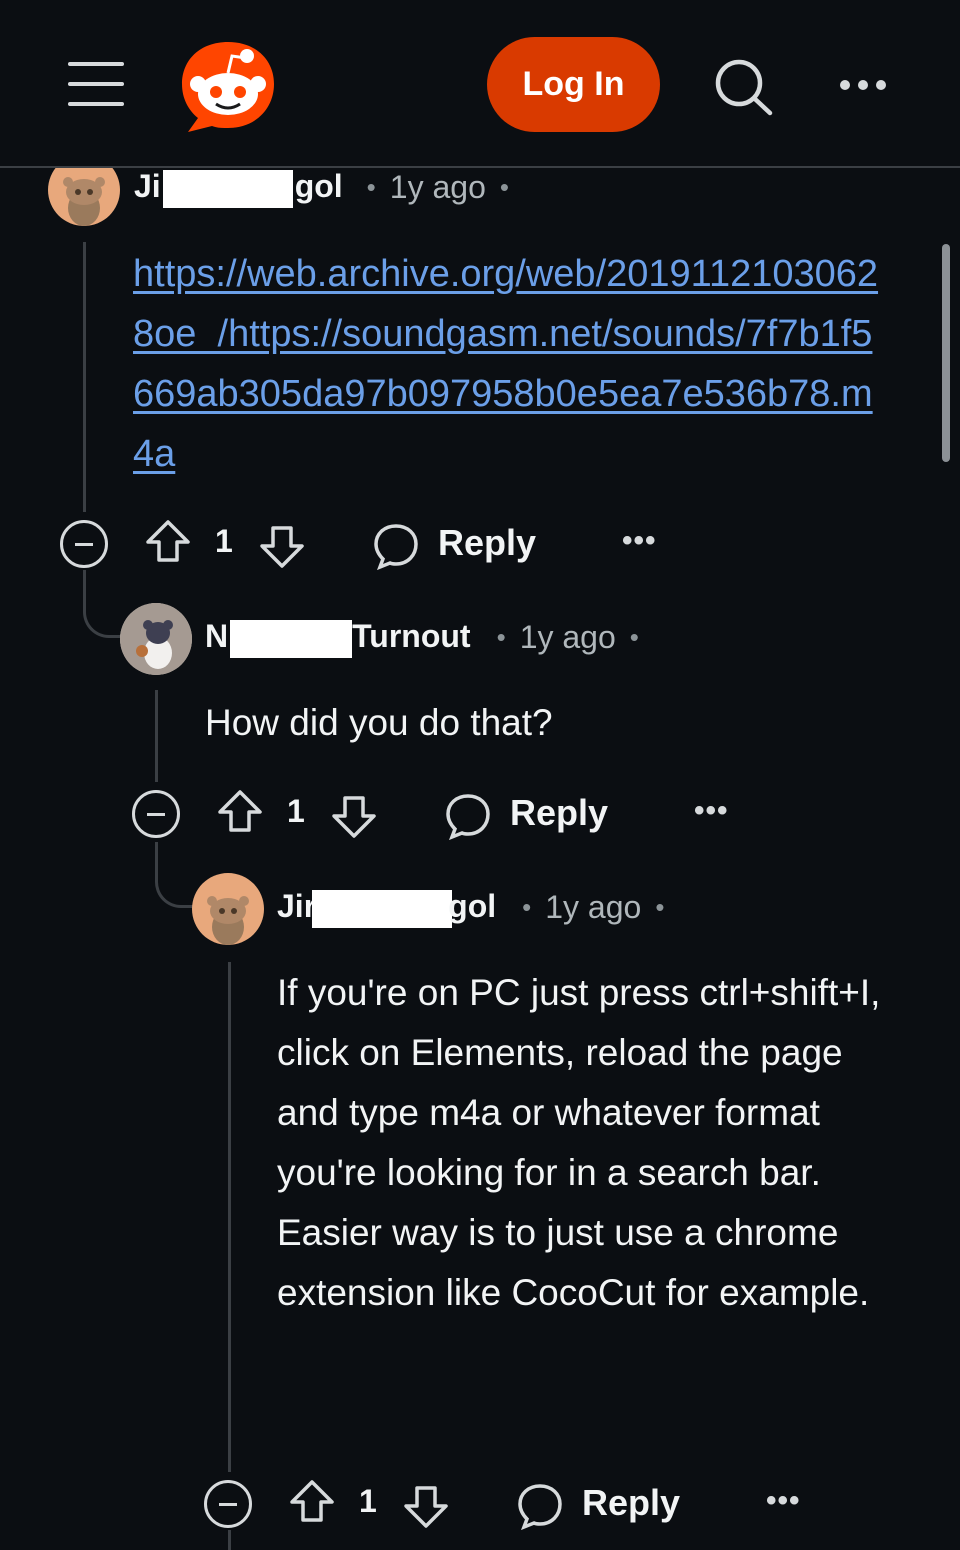 This screenshot has width=960, height=1550. What do you see at coordinates (228, 86) in the screenshot?
I see `reddit-logo` at bounding box center [228, 86].